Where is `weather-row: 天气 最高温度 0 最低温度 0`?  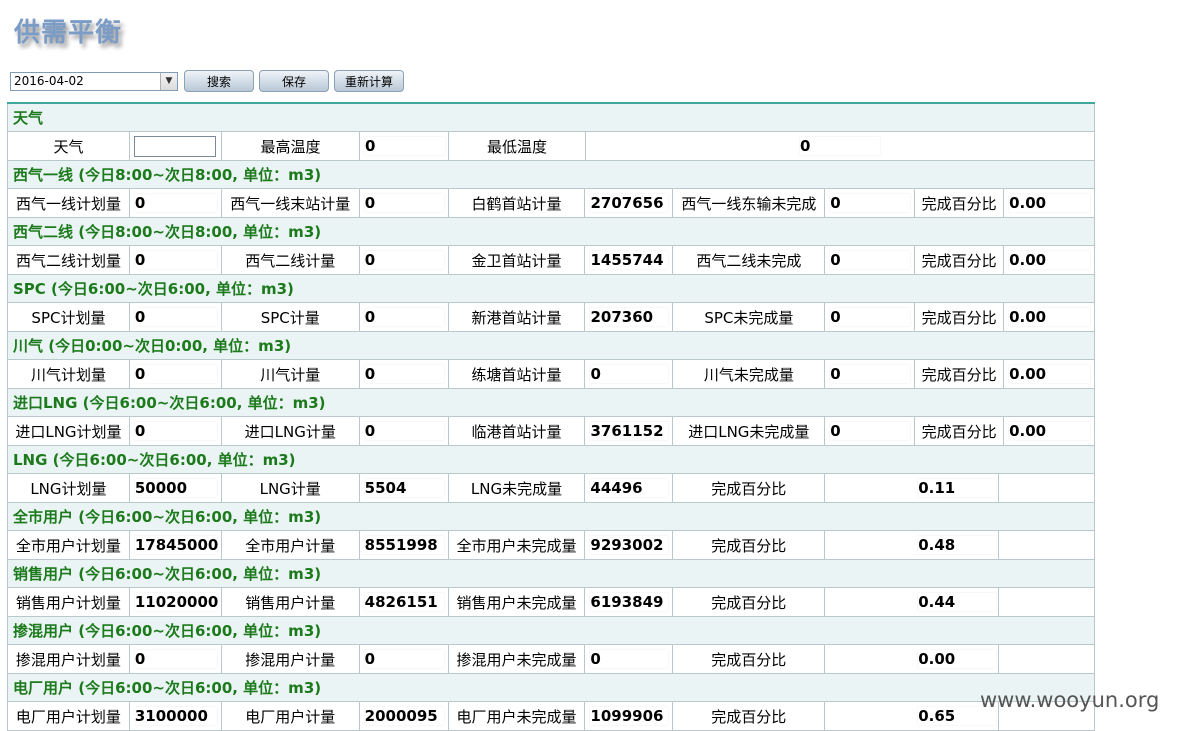 weather-row: 天气 最高温度 0 最低温度 0 is located at coordinates (551, 146).